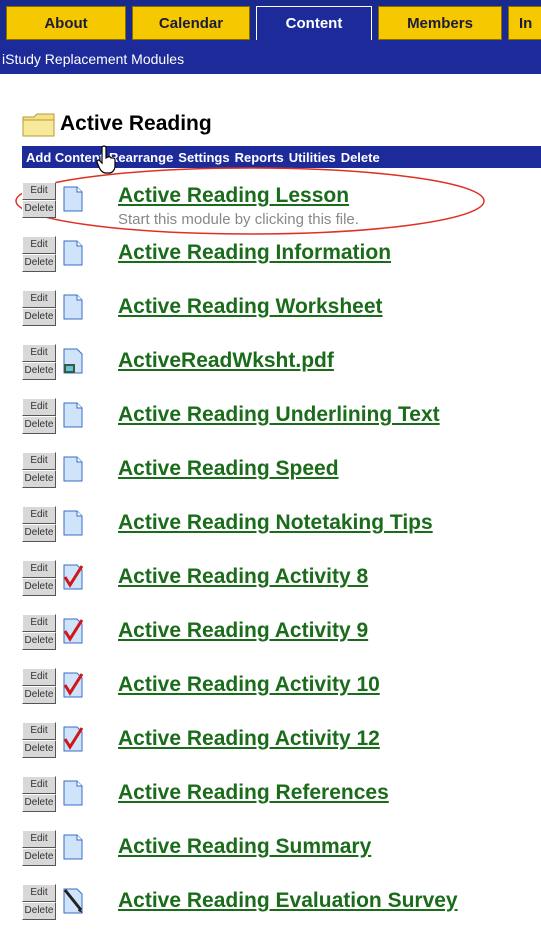 The height and width of the screenshot is (937, 541). Describe the element at coordinates (203, 157) in the screenshot. I see `settings-link: Settings` at that location.